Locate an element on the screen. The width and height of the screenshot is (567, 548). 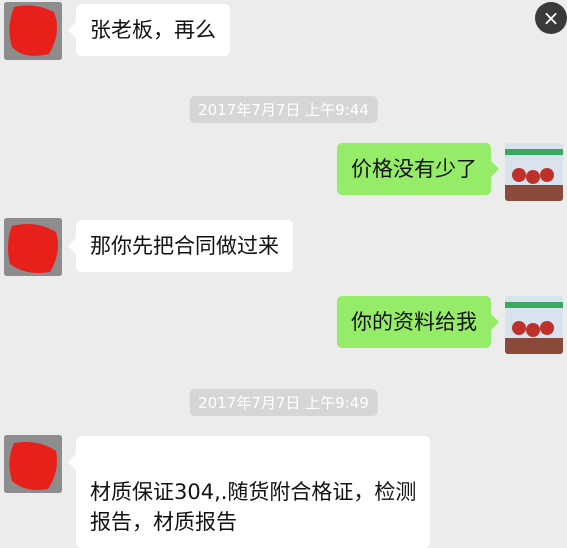
message-text: 你的资料给我 is located at coordinates (414, 322).